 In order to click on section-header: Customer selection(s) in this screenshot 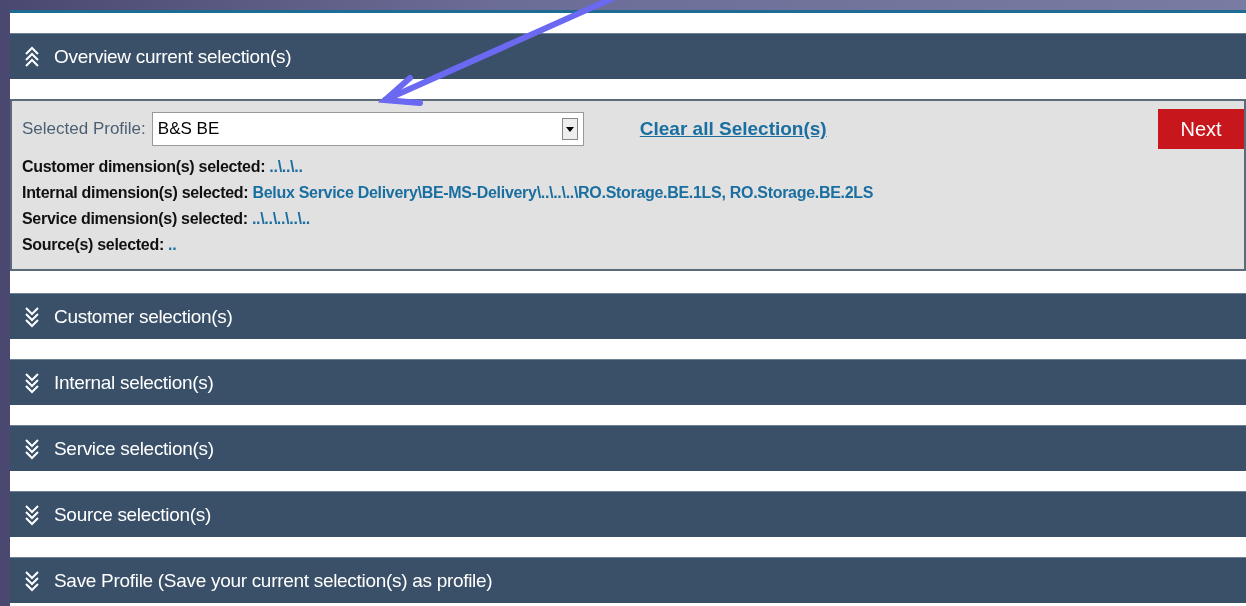, I will do `click(628, 316)`.